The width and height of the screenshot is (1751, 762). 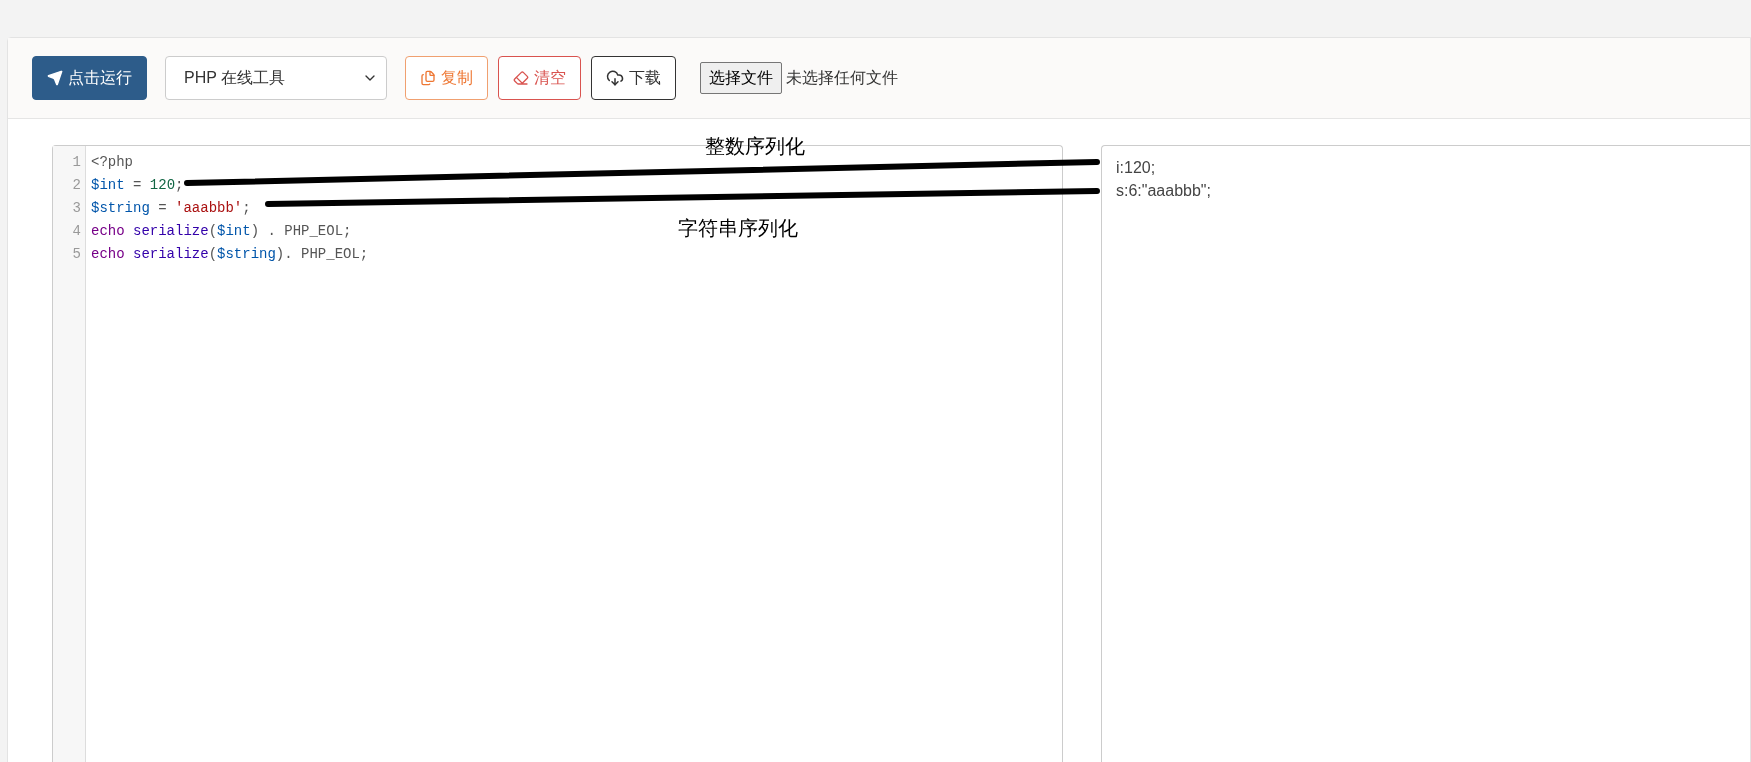 What do you see at coordinates (539, 78) in the screenshot?
I see `clear-button: 清空` at bounding box center [539, 78].